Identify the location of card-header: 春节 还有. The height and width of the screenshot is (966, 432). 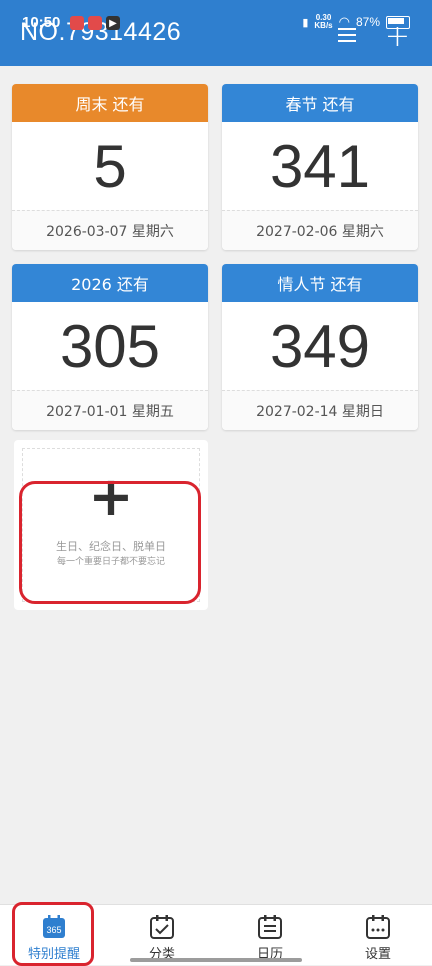
(320, 103).